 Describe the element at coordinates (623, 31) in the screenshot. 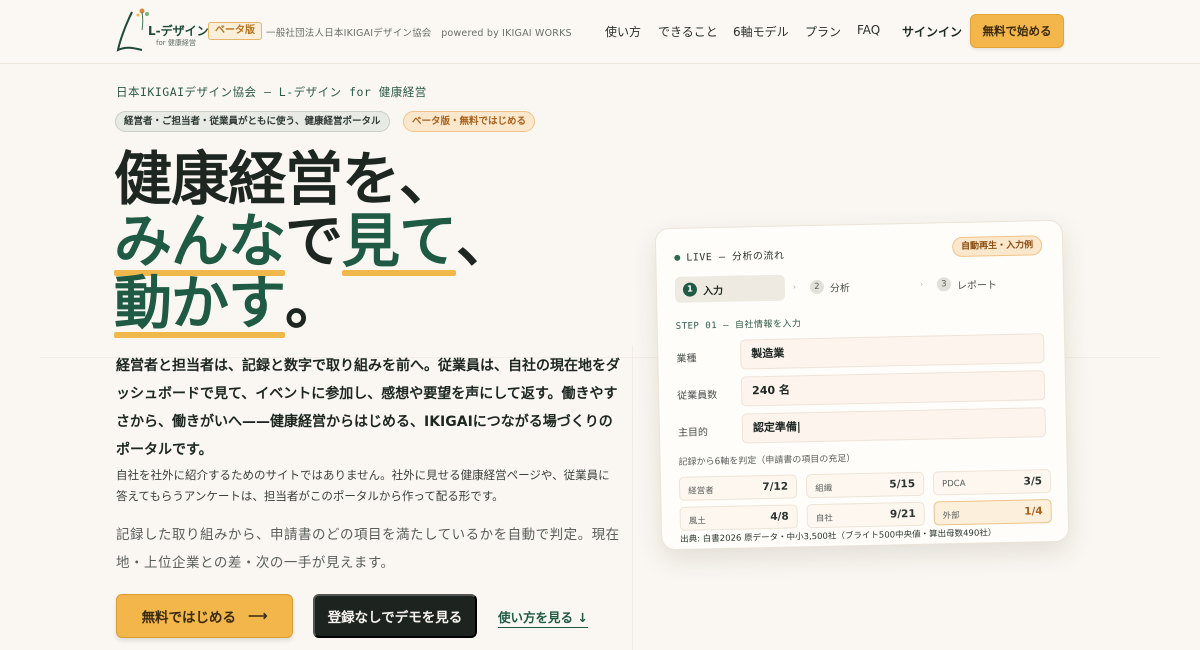

I see `nav-link-usage: 使い方` at that location.